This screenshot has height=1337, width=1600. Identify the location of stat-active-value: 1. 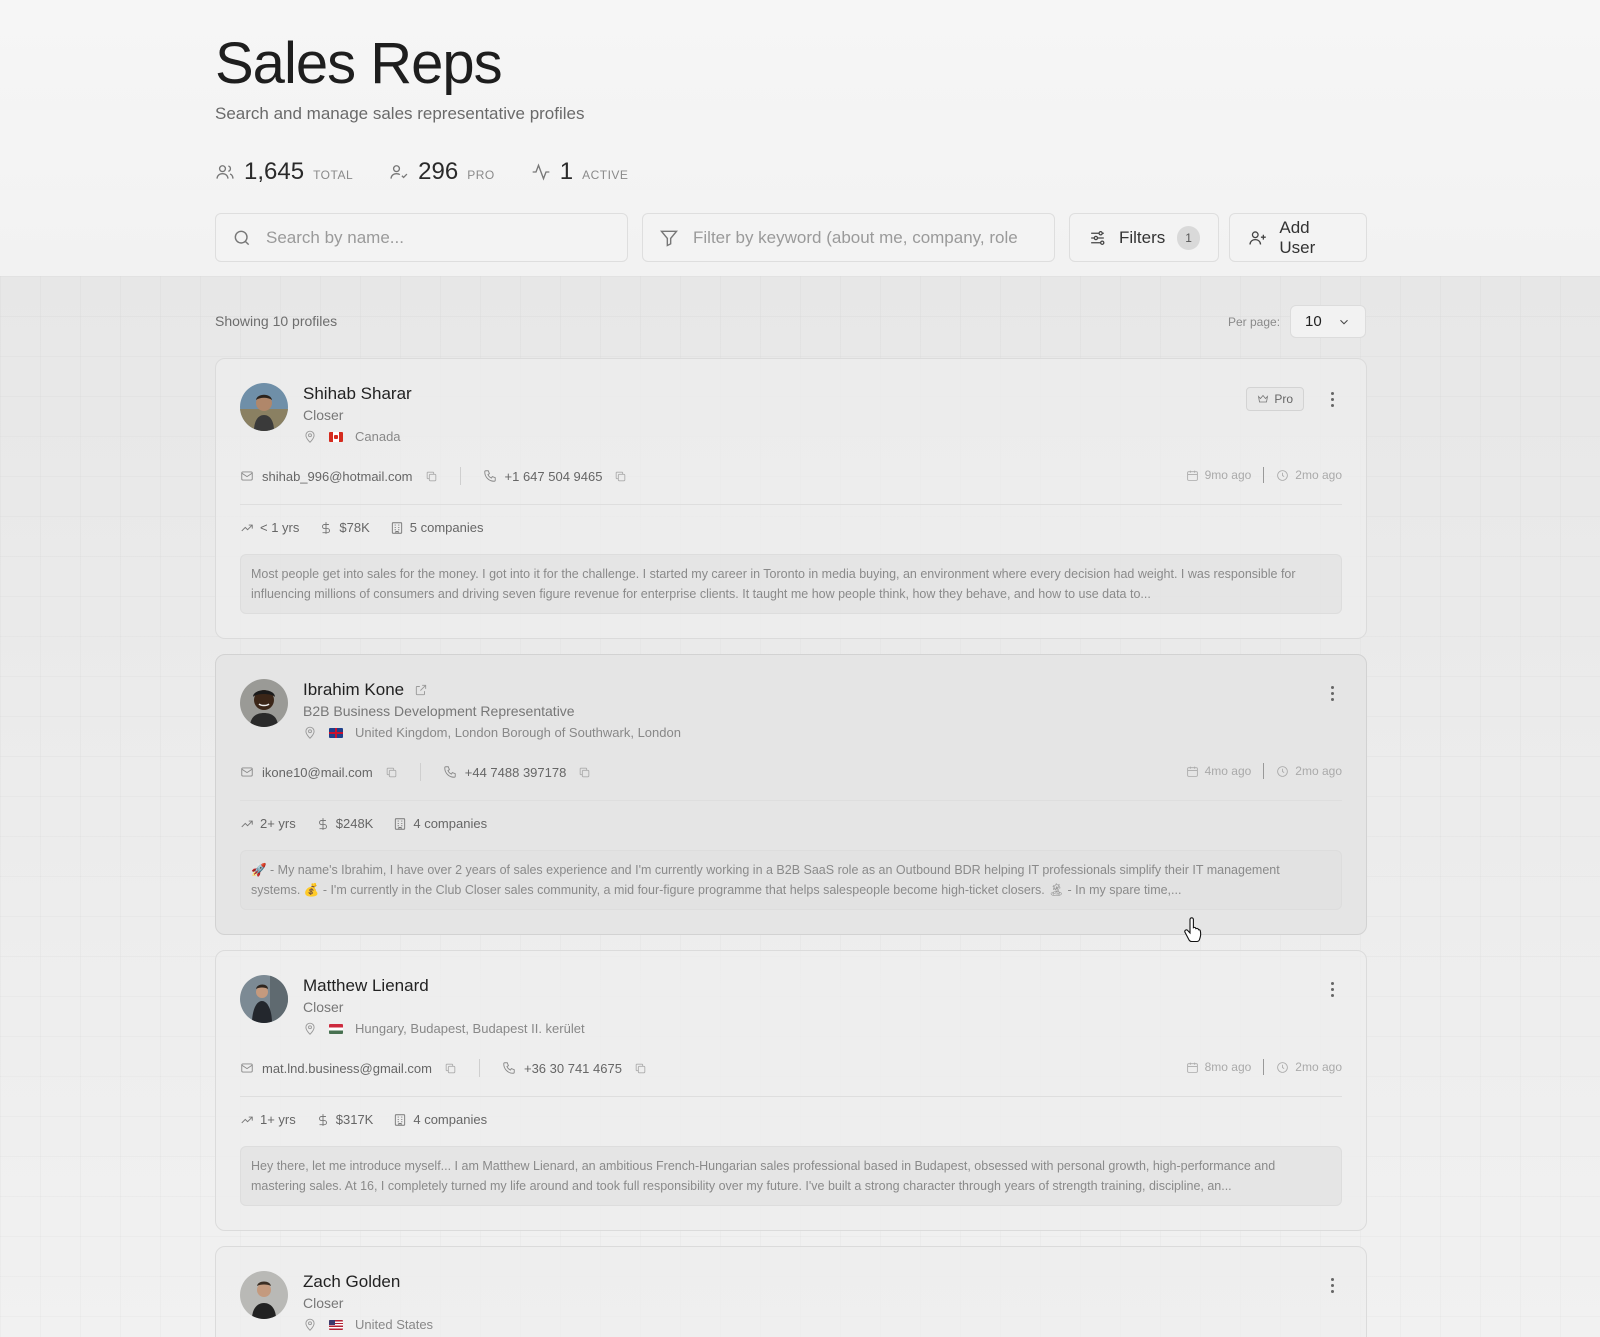
(566, 171).